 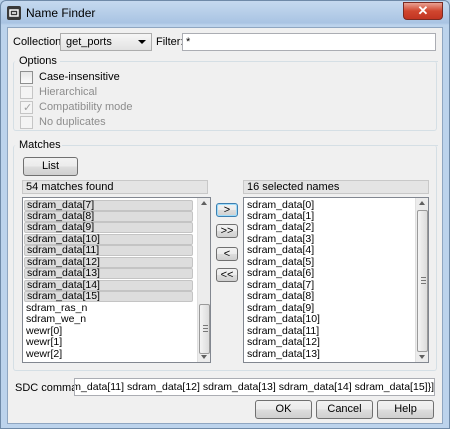 What do you see at coordinates (79, 77) in the screenshot?
I see `checkbox-label: Case-insensitive` at bounding box center [79, 77].